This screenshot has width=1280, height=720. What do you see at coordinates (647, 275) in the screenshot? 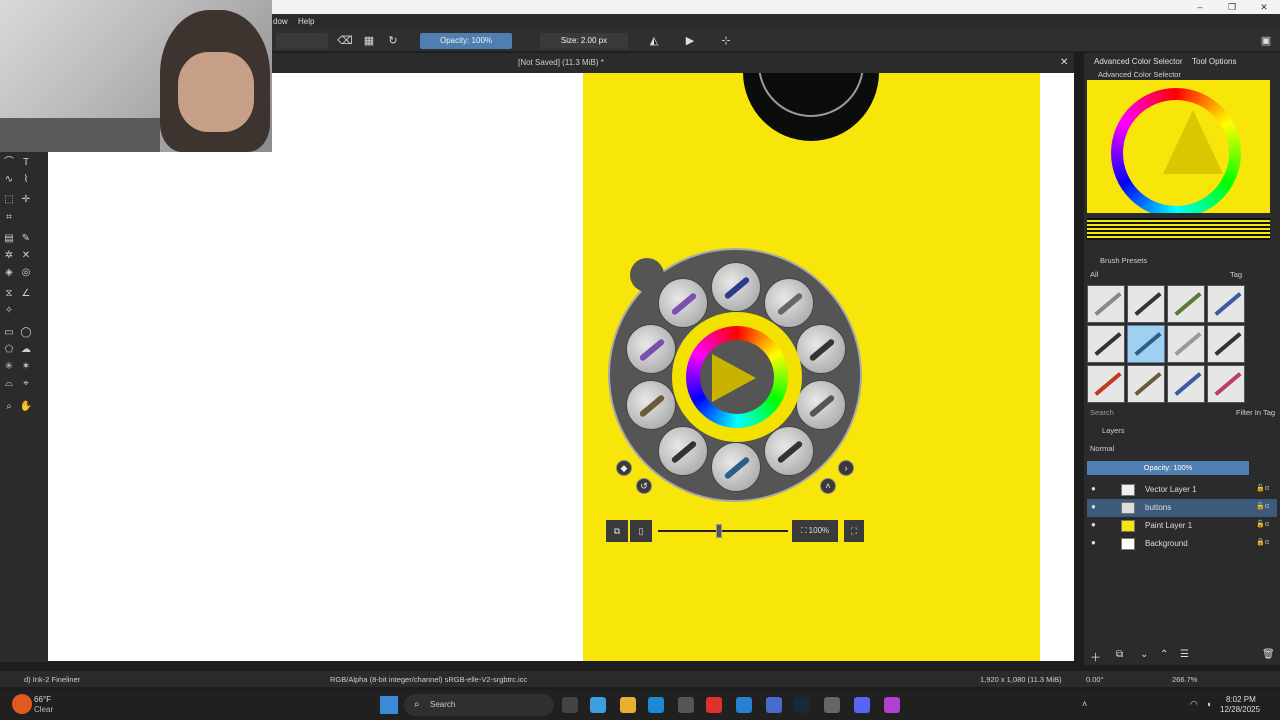
I see `recent-color-swatch` at bounding box center [647, 275].